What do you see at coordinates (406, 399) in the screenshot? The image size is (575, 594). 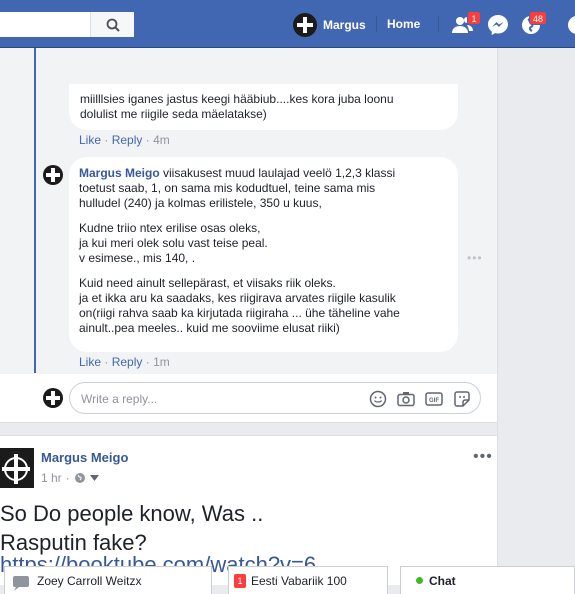 I see `camera-icon` at bounding box center [406, 399].